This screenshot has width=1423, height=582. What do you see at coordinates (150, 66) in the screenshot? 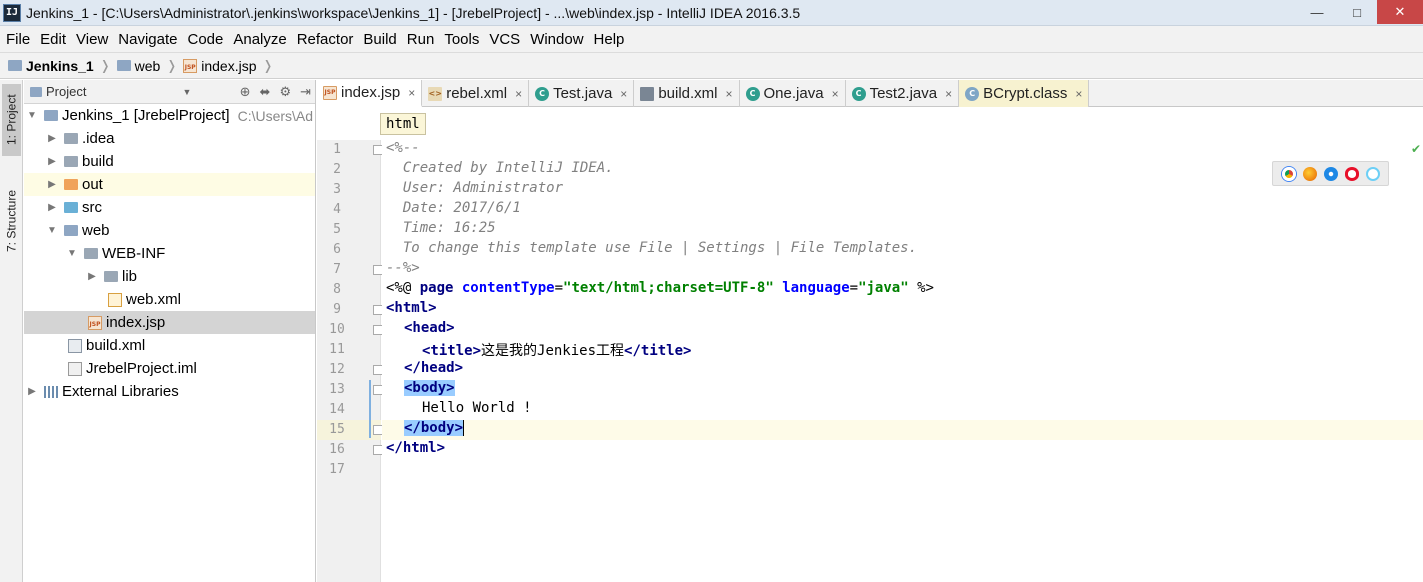
I see `nav-crumb-web: web ❭` at bounding box center [150, 66].